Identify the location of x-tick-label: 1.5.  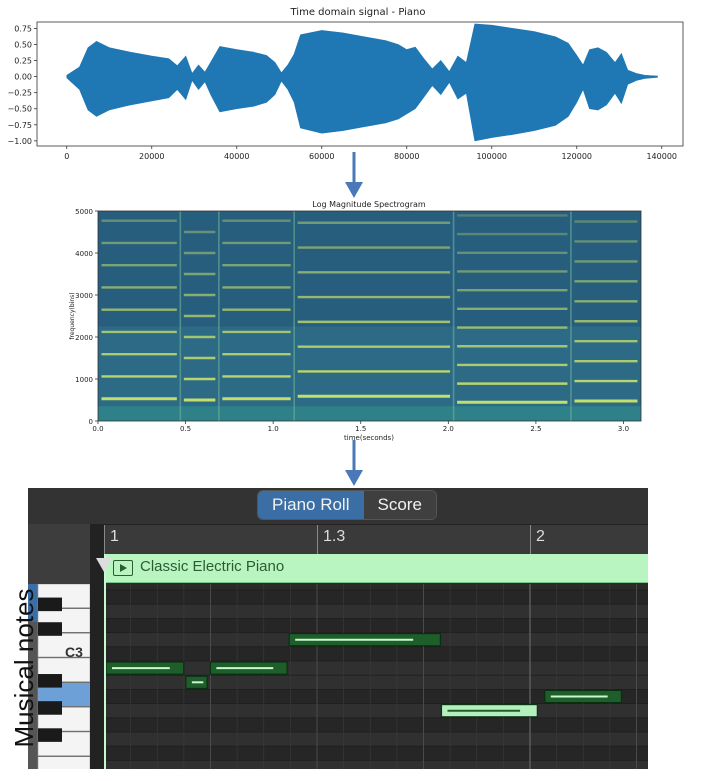
(360, 429).